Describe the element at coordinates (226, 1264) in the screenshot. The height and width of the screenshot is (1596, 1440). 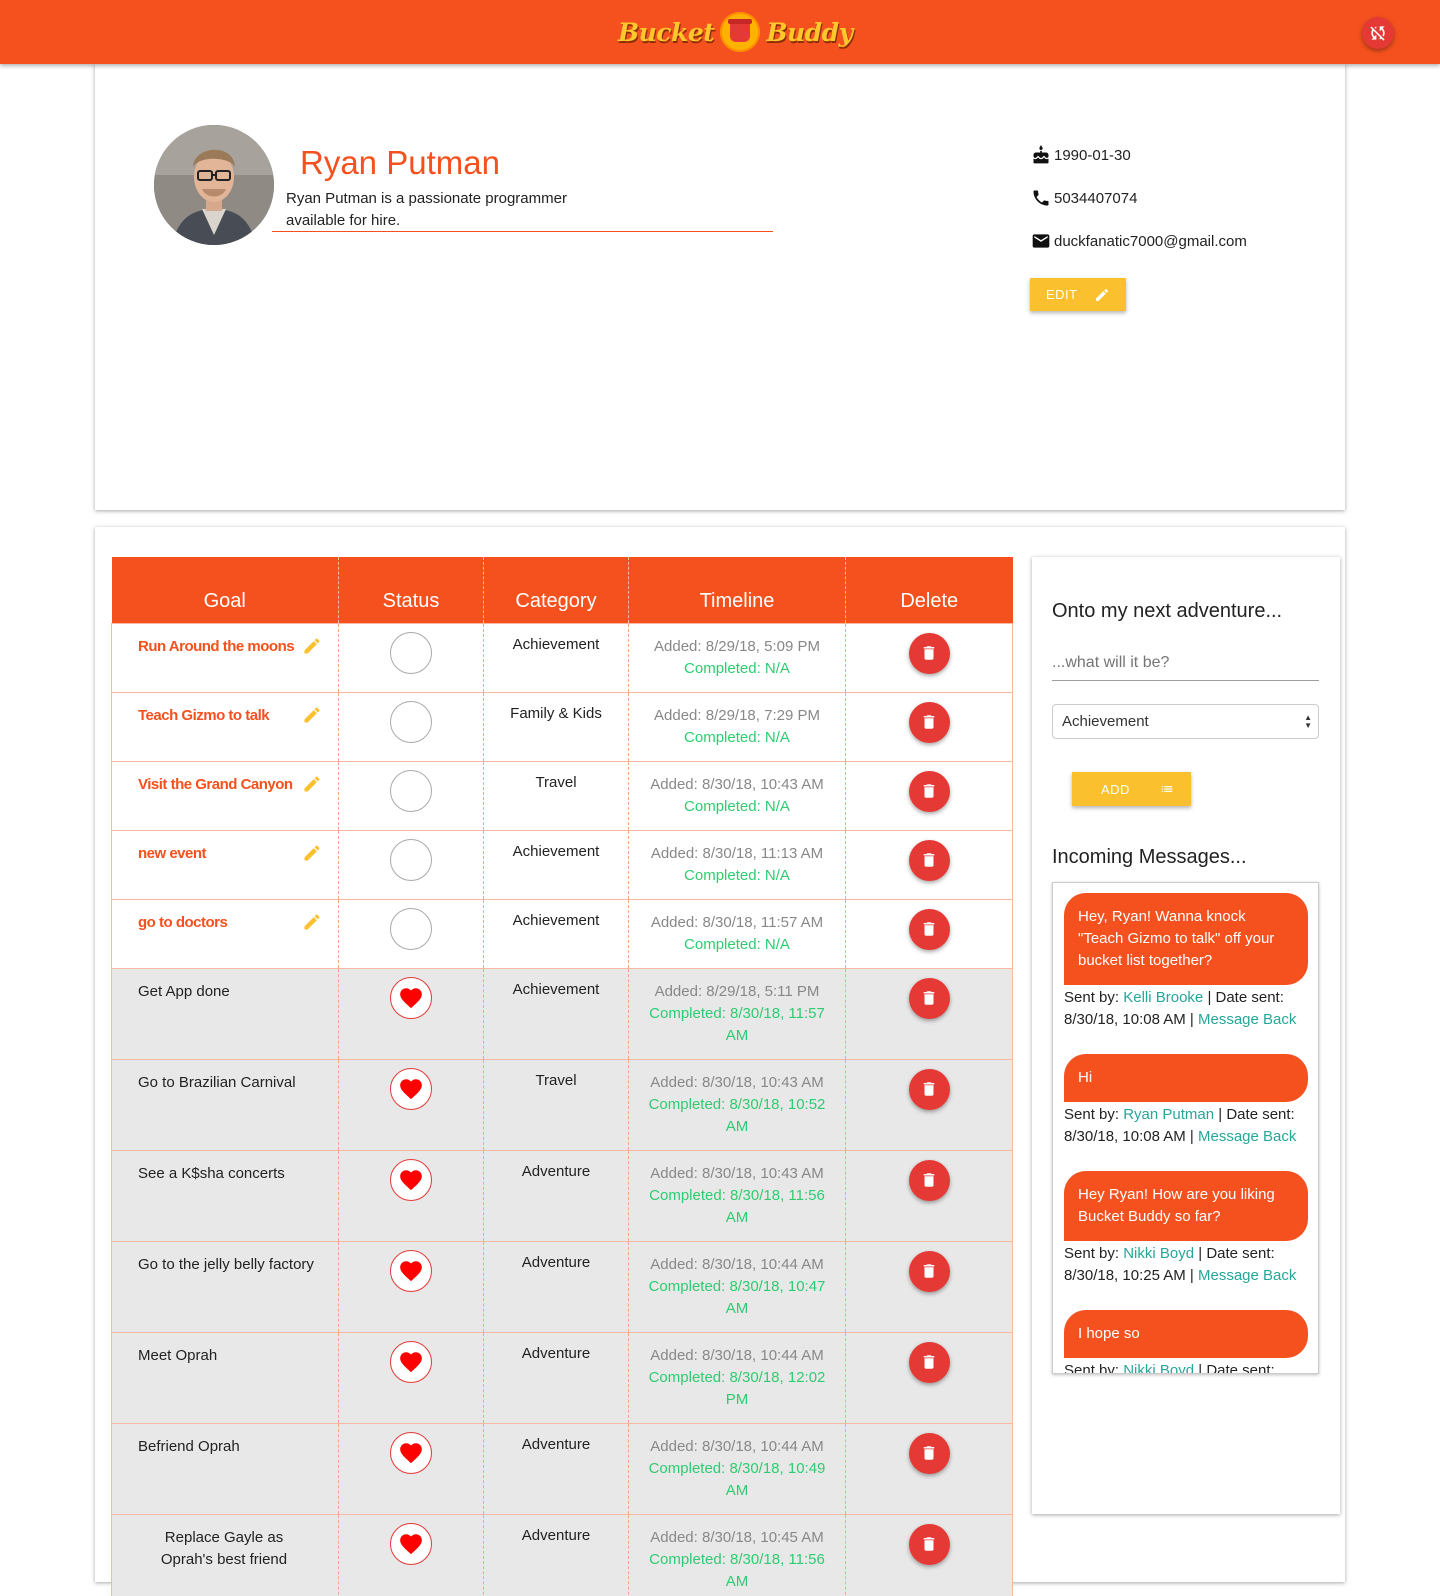
I see `goal-text: Go to the jelly belly factory` at that location.